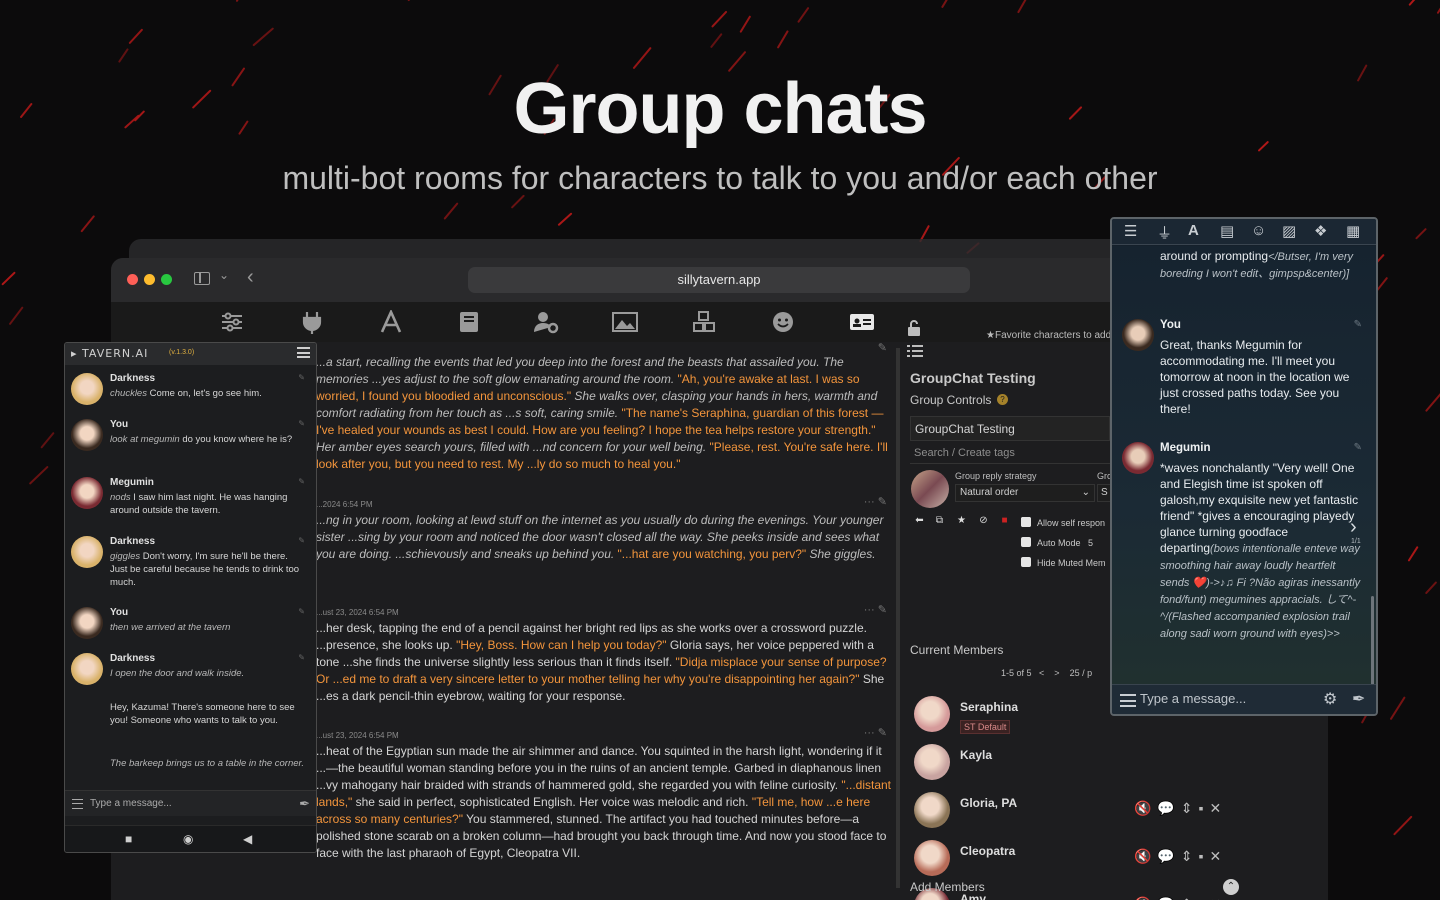 This screenshot has height=900, width=1440. I want to click on user-gear-icon, so click(546, 322).